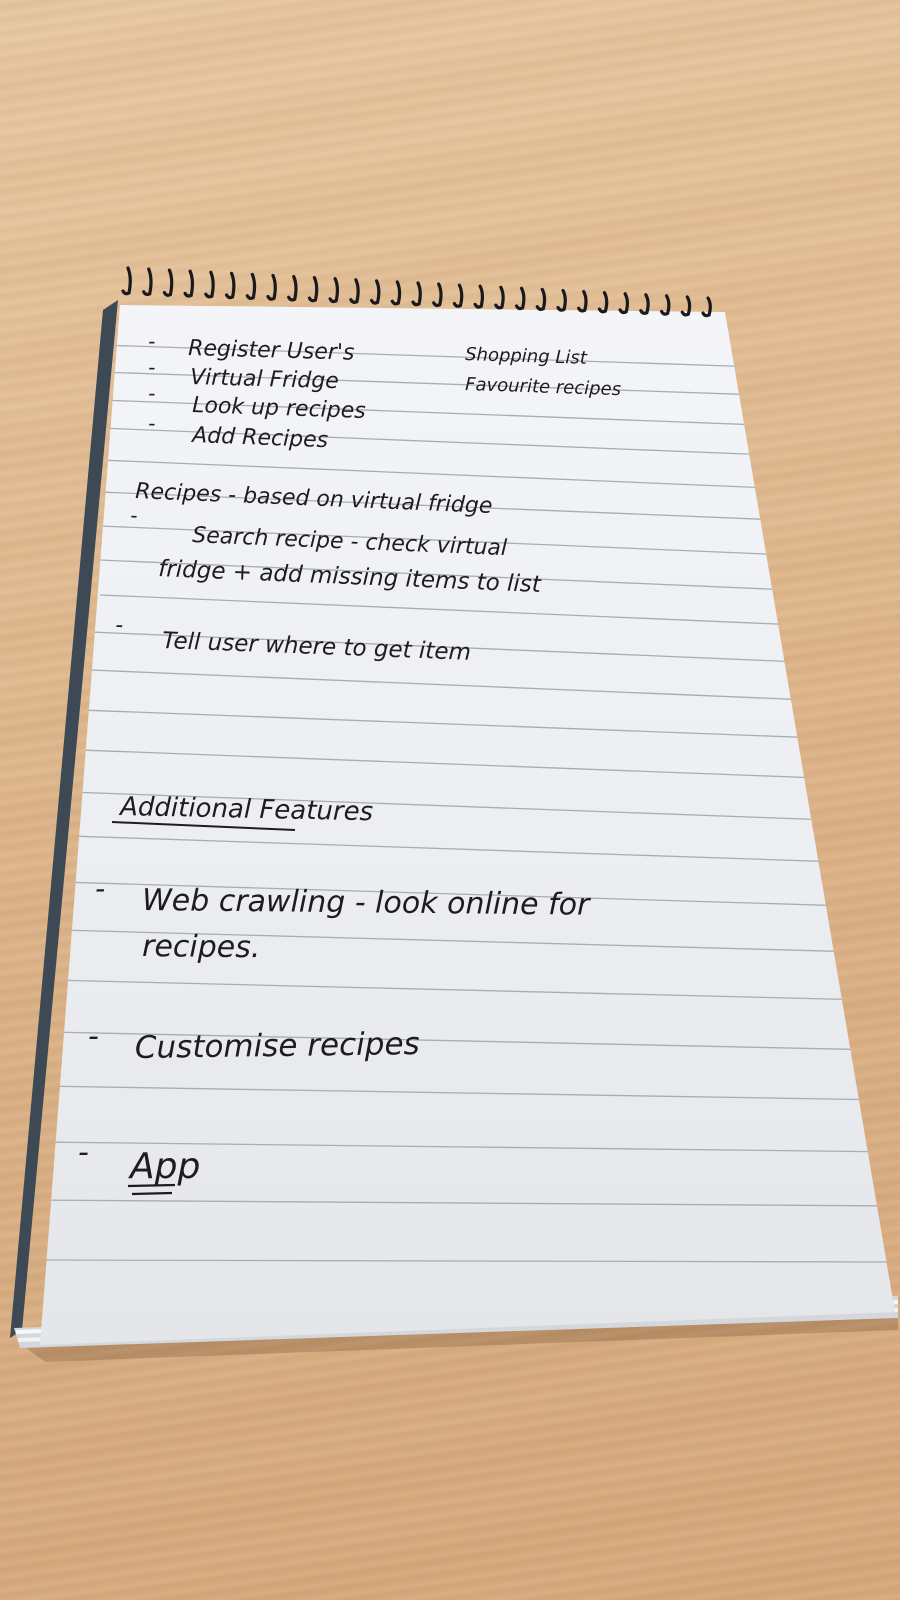 The width and height of the screenshot is (900, 1600). What do you see at coordinates (152, 393) in the screenshot?
I see `dash-3: -` at bounding box center [152, 393].